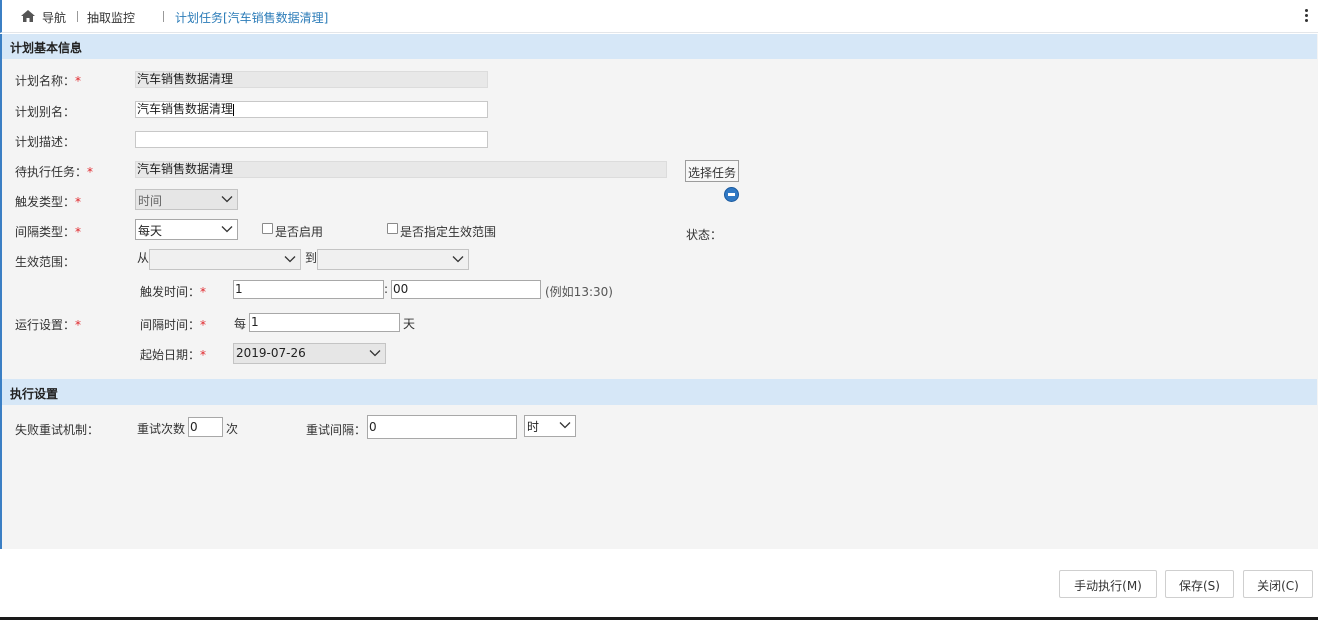  Describe the element at coordinates (186, 199) in the screenshot. I see `trigger-type-select: 时间` at that location.